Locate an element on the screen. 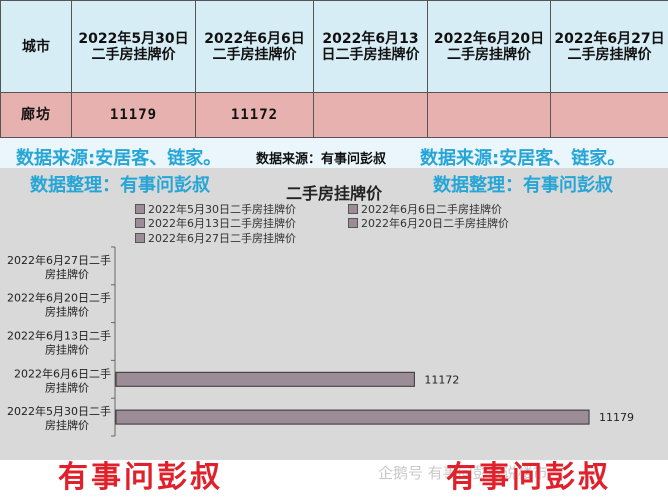  category-tick-label: 2022年6月27日二手房挂牌价 is located at coordinates (59, 267).